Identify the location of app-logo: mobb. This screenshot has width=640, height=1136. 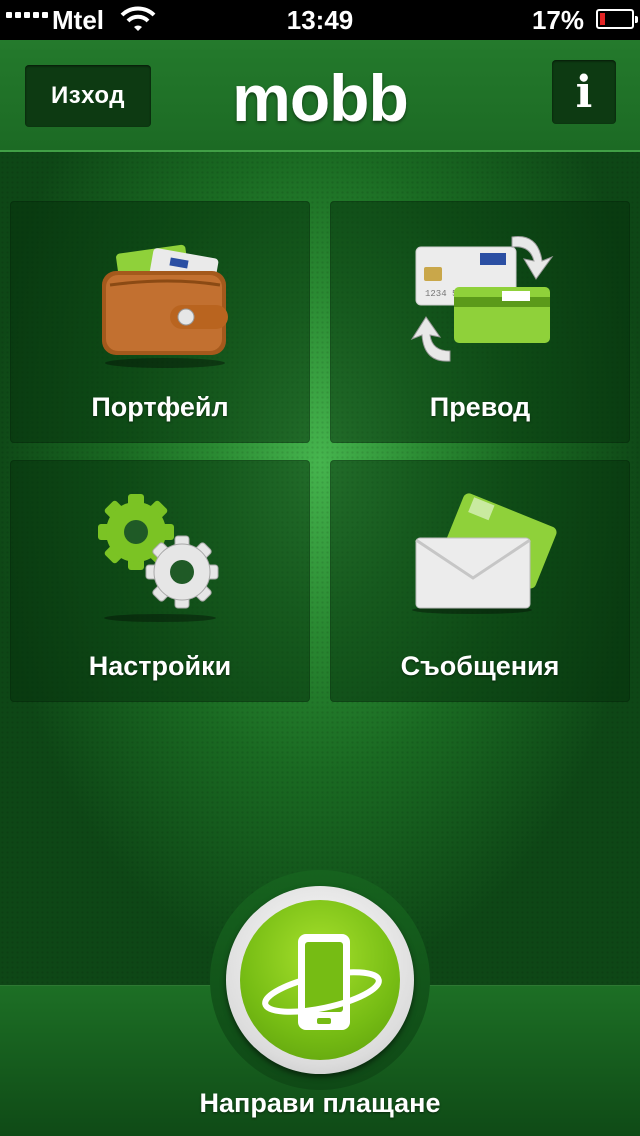
(320, 98).